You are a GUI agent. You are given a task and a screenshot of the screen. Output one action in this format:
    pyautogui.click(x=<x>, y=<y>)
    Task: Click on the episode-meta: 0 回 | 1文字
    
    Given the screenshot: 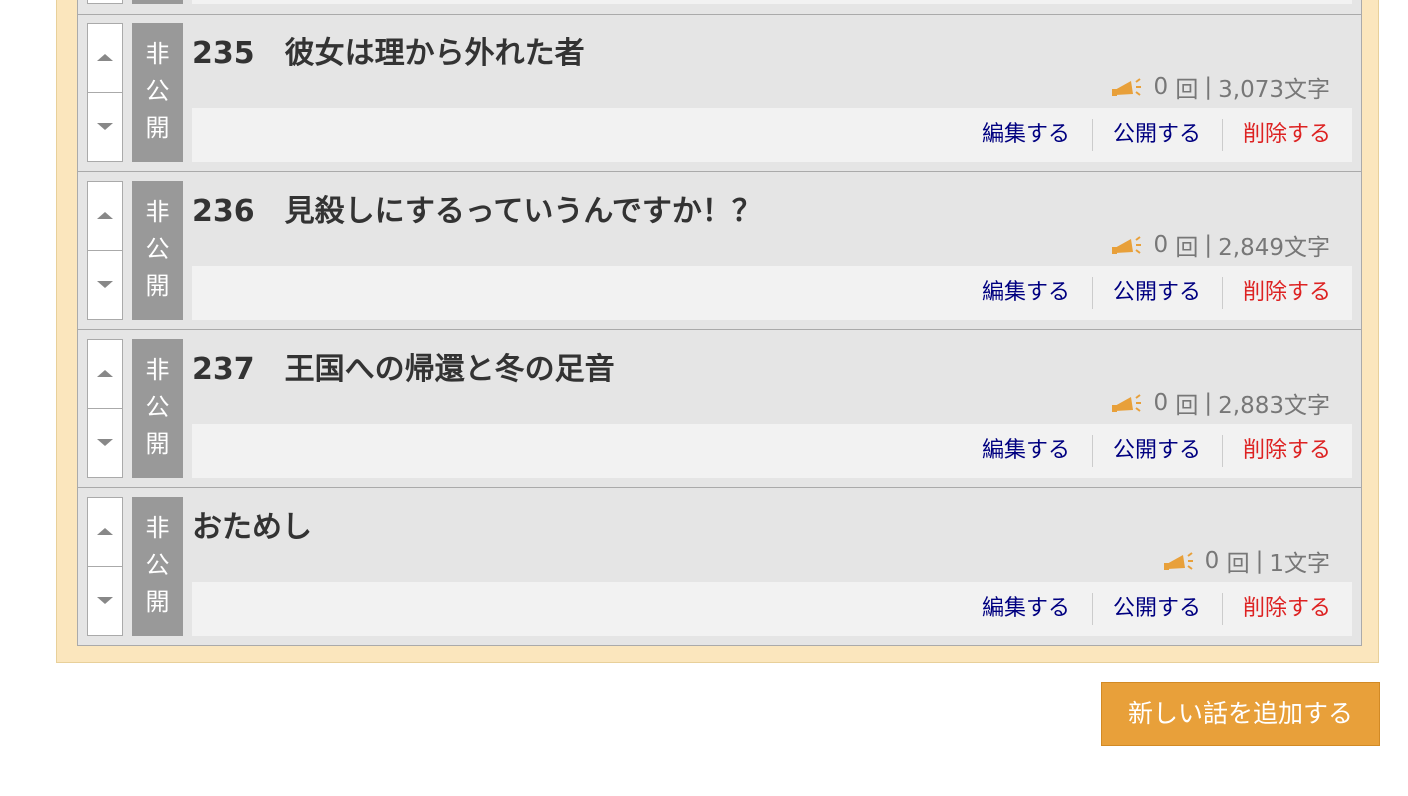 What is the action you would take?
    pyautogui.click(x=1246, y=561)
    